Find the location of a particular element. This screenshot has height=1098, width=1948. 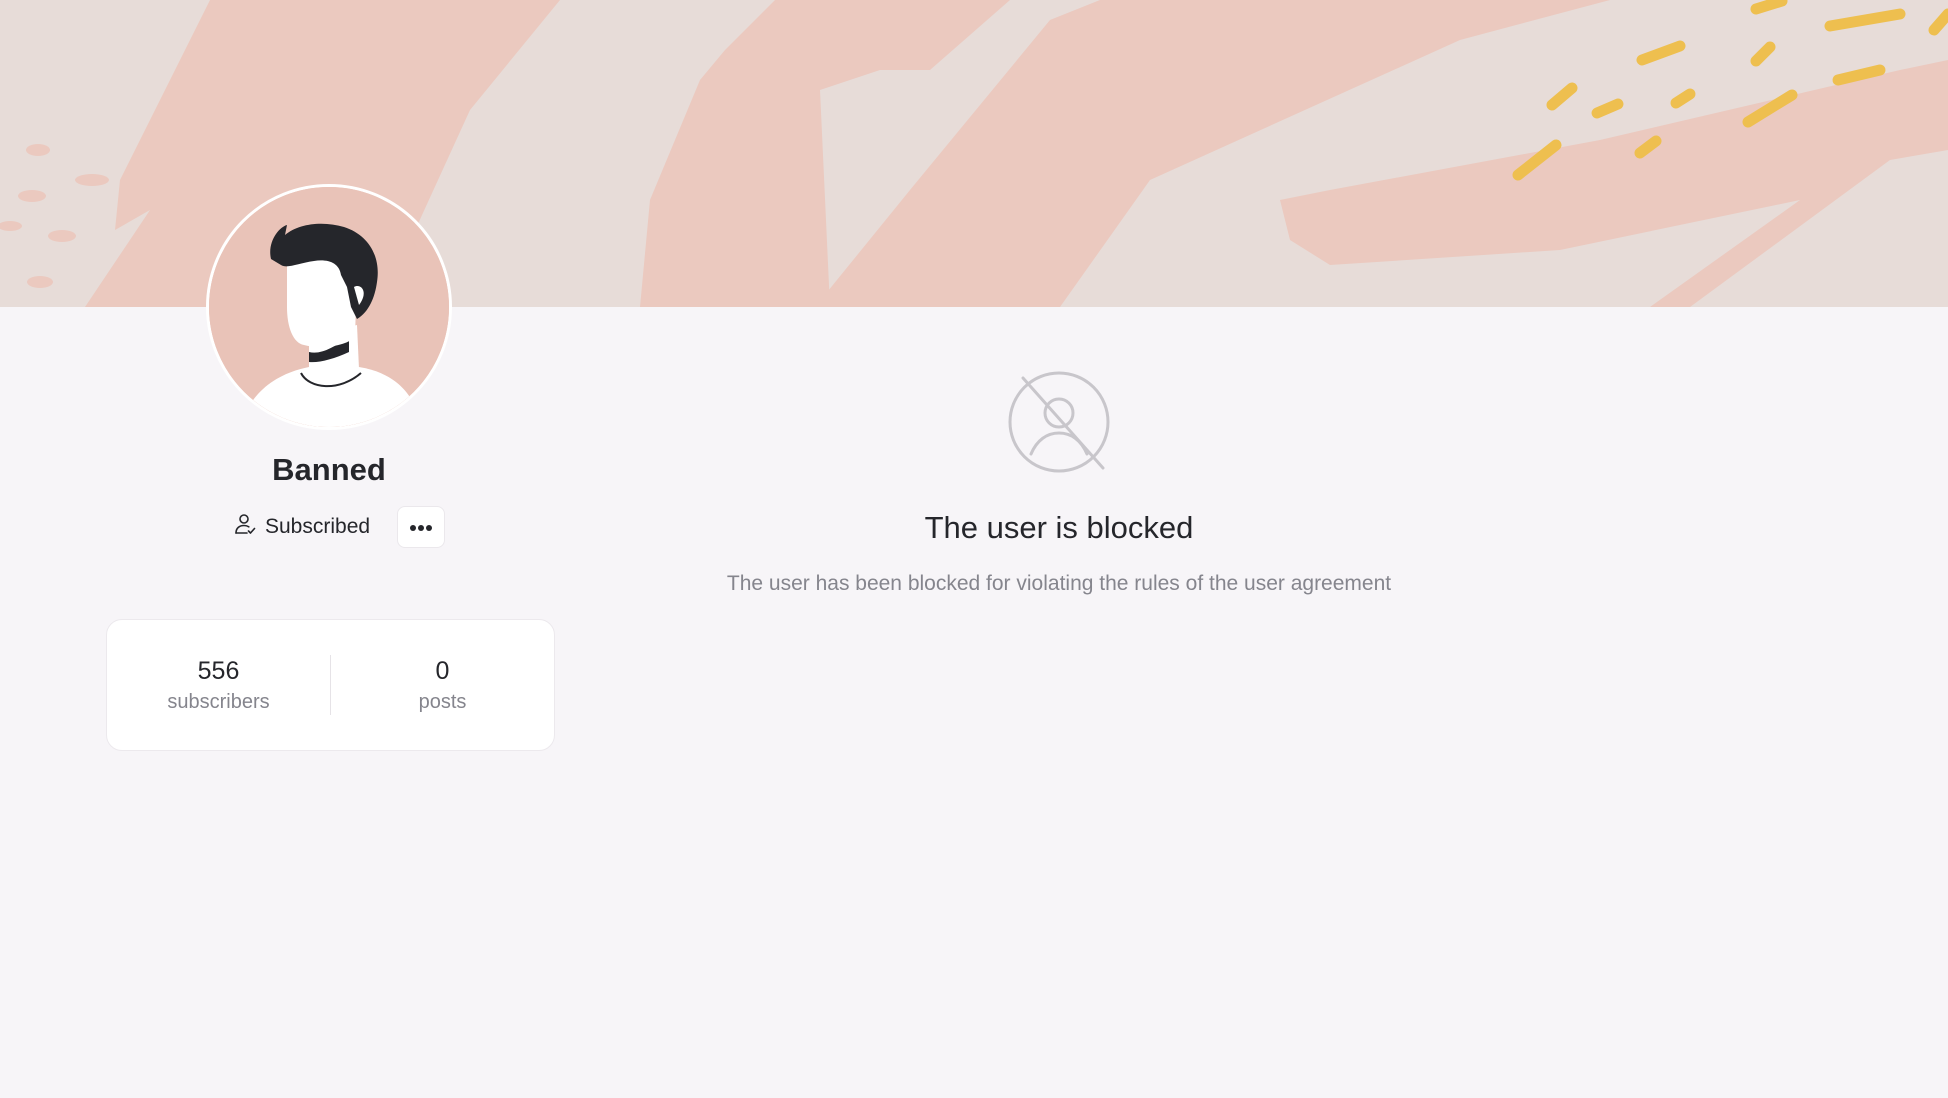

subscribers-label: subscribers is located at coordinates (218, 702).